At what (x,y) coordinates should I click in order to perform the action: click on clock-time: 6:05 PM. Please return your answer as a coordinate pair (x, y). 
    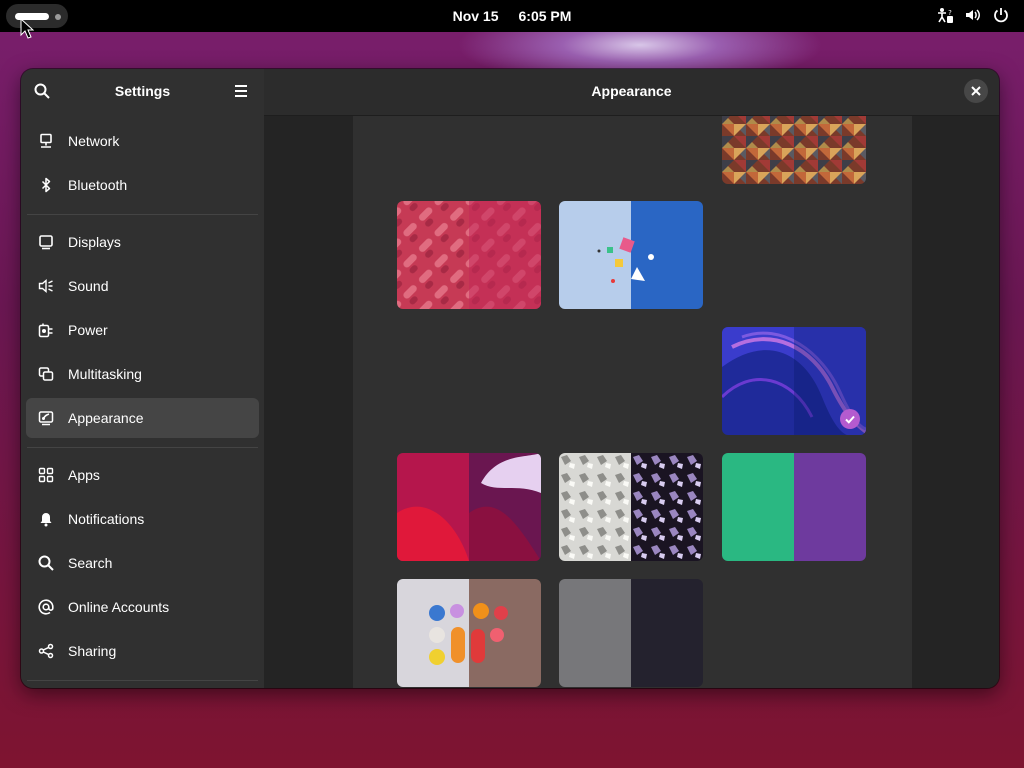
    Looking at the image, I should click on (545, 16).